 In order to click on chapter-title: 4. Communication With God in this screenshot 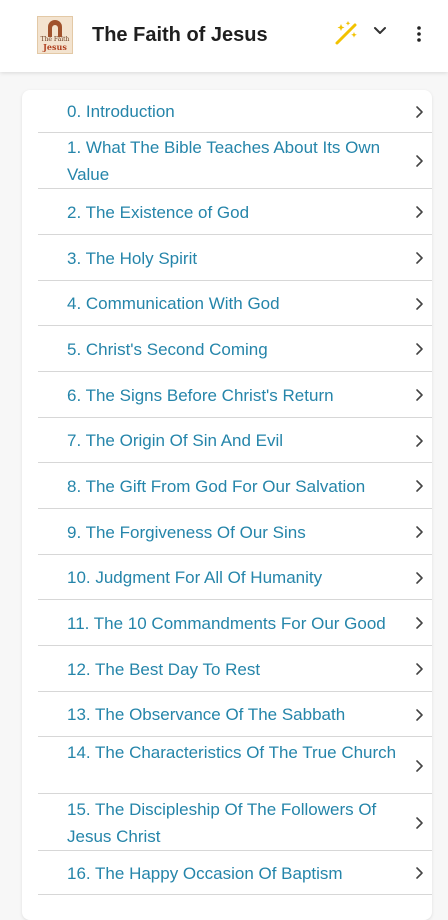, I will do `click(173, 303)`.